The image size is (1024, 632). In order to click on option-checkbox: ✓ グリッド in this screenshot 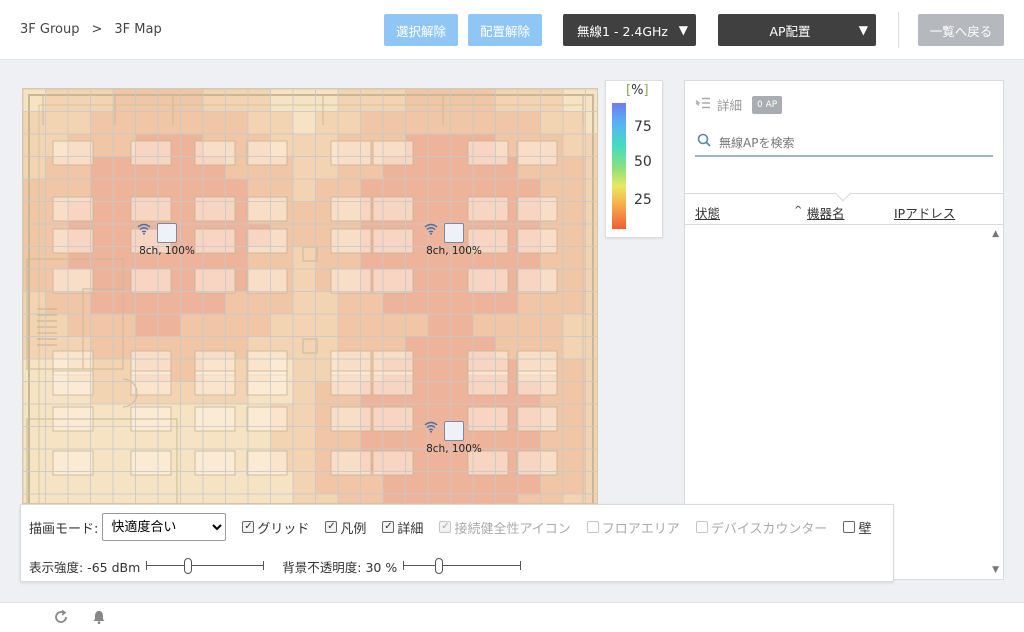, I will do `click(275, 527)`.